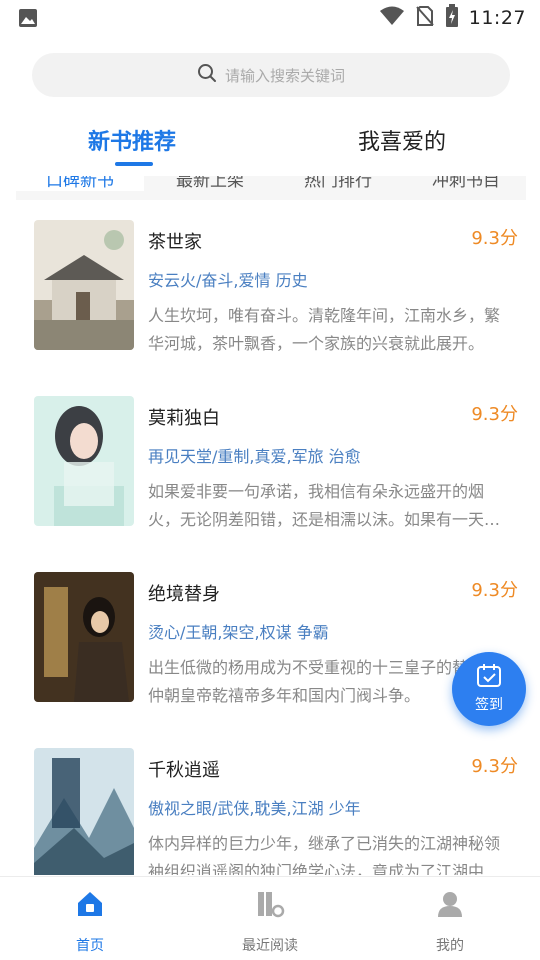 This screenshot has width=540, height=960. Describe the element at coordinates (450, 946) in the screenshot. I see `nav-mine-label: 我的` at that location.